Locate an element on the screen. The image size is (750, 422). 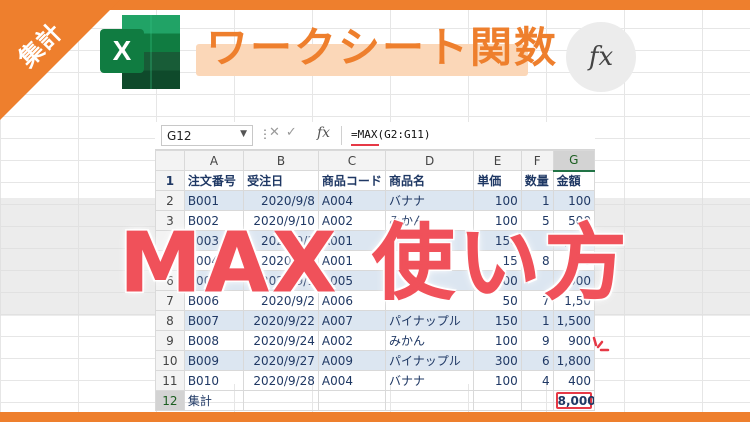
enter-icon: ✓ is located at coordinates (294, 132).